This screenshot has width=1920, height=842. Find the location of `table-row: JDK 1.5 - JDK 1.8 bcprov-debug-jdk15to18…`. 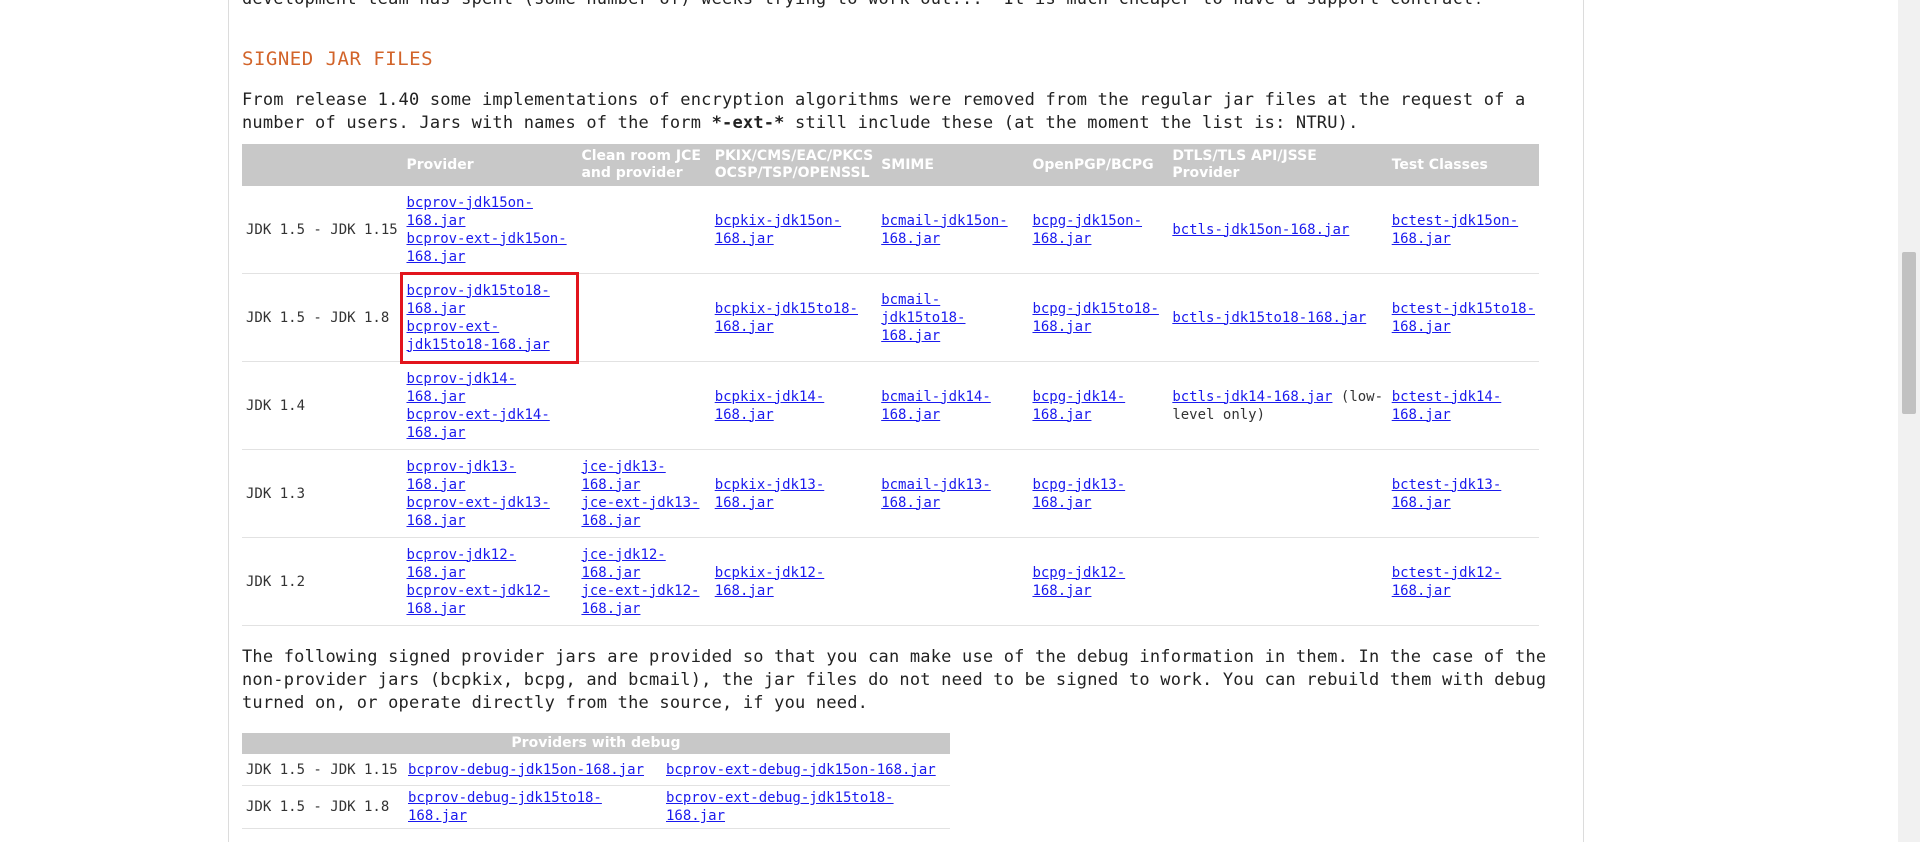

table-row: JDK 1.5 - JDK 1.8 bcprov-debug-jdk15to18… is located at coordinates (596, 807).